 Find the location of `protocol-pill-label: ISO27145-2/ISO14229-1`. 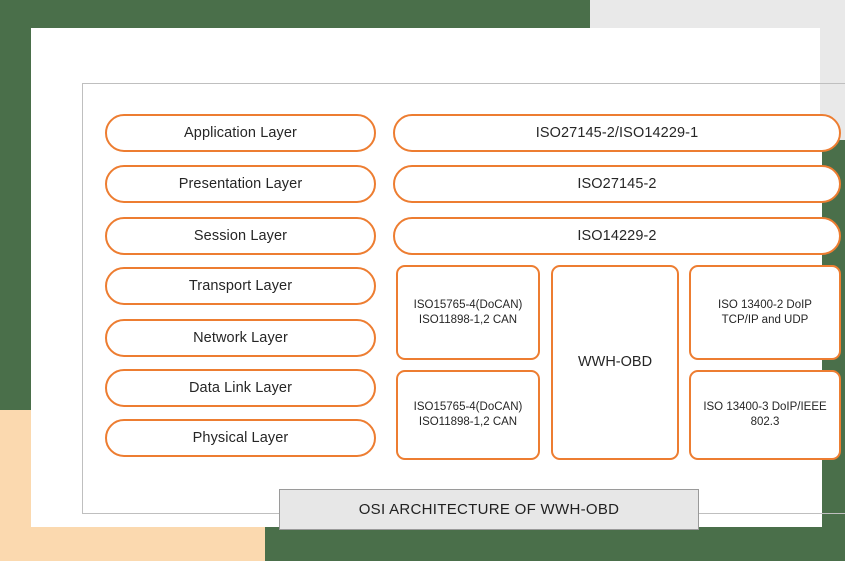

protocol-pill-label: ISO27145-2/ISO14229-1 is located at coordinates (617, 132).